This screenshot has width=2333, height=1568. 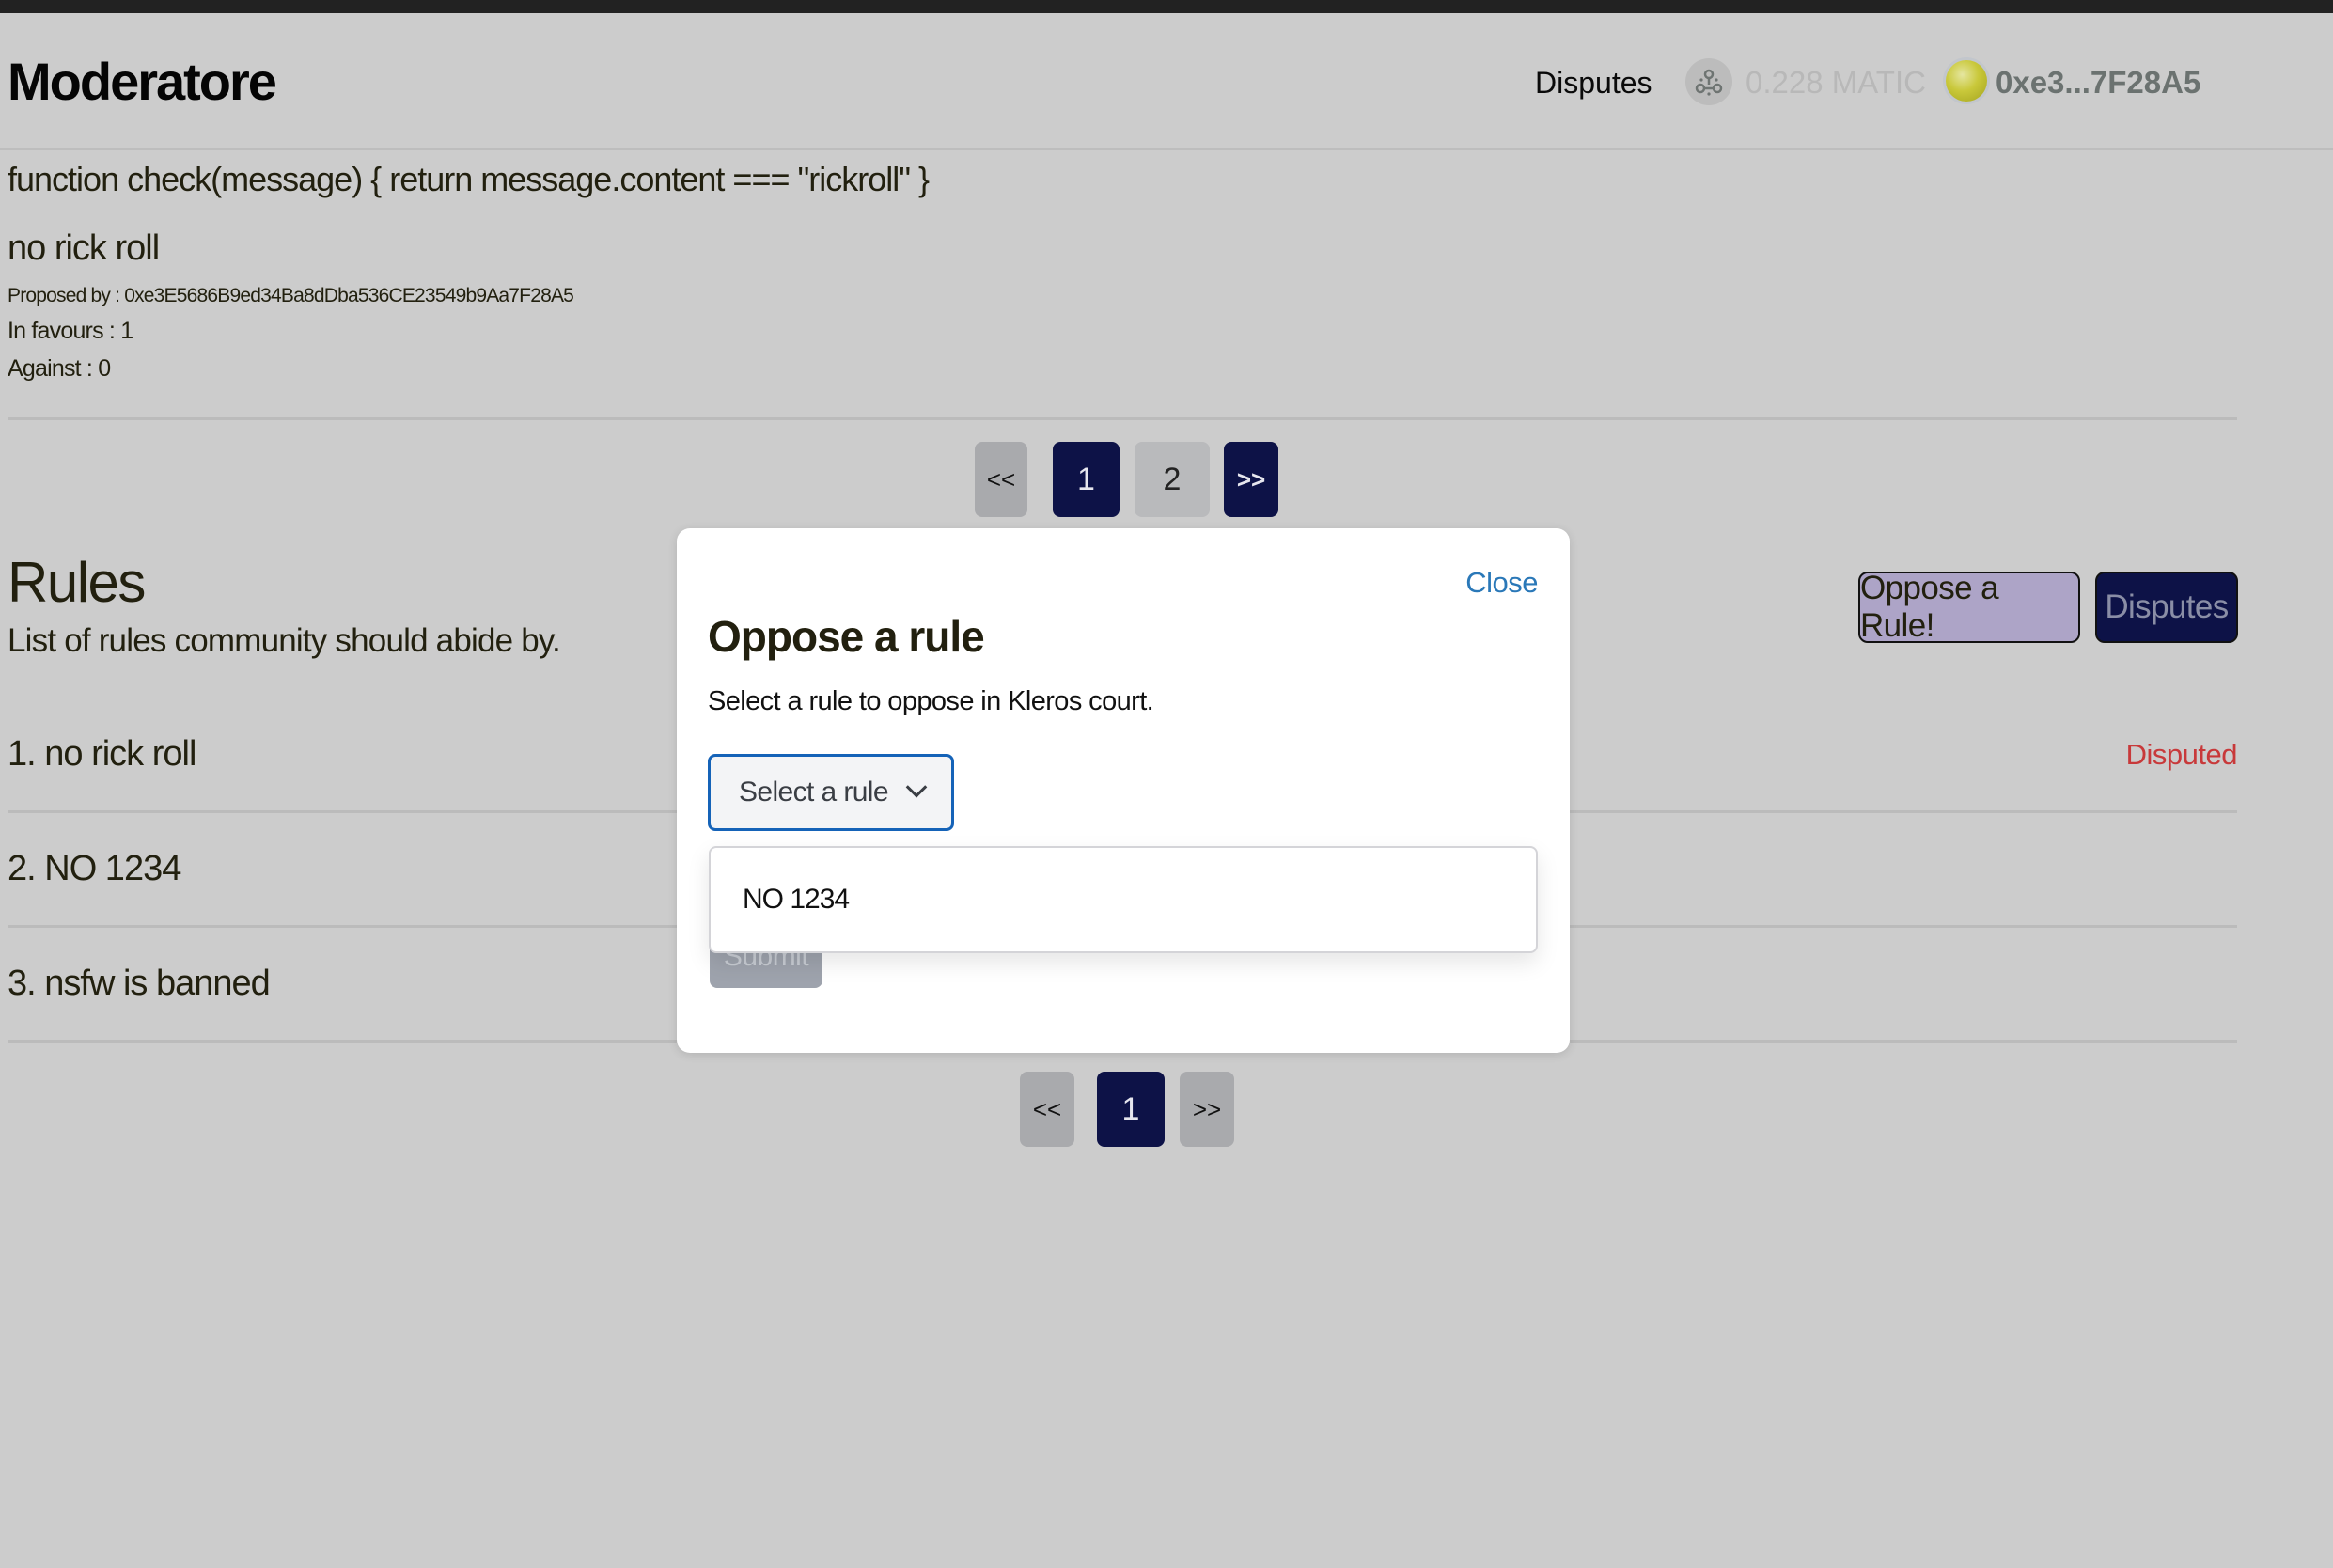 What do you see at coordinates (796, 900) in the screenshot?
I see `rule-option: NO 1234` at bounding box center [796, 900].